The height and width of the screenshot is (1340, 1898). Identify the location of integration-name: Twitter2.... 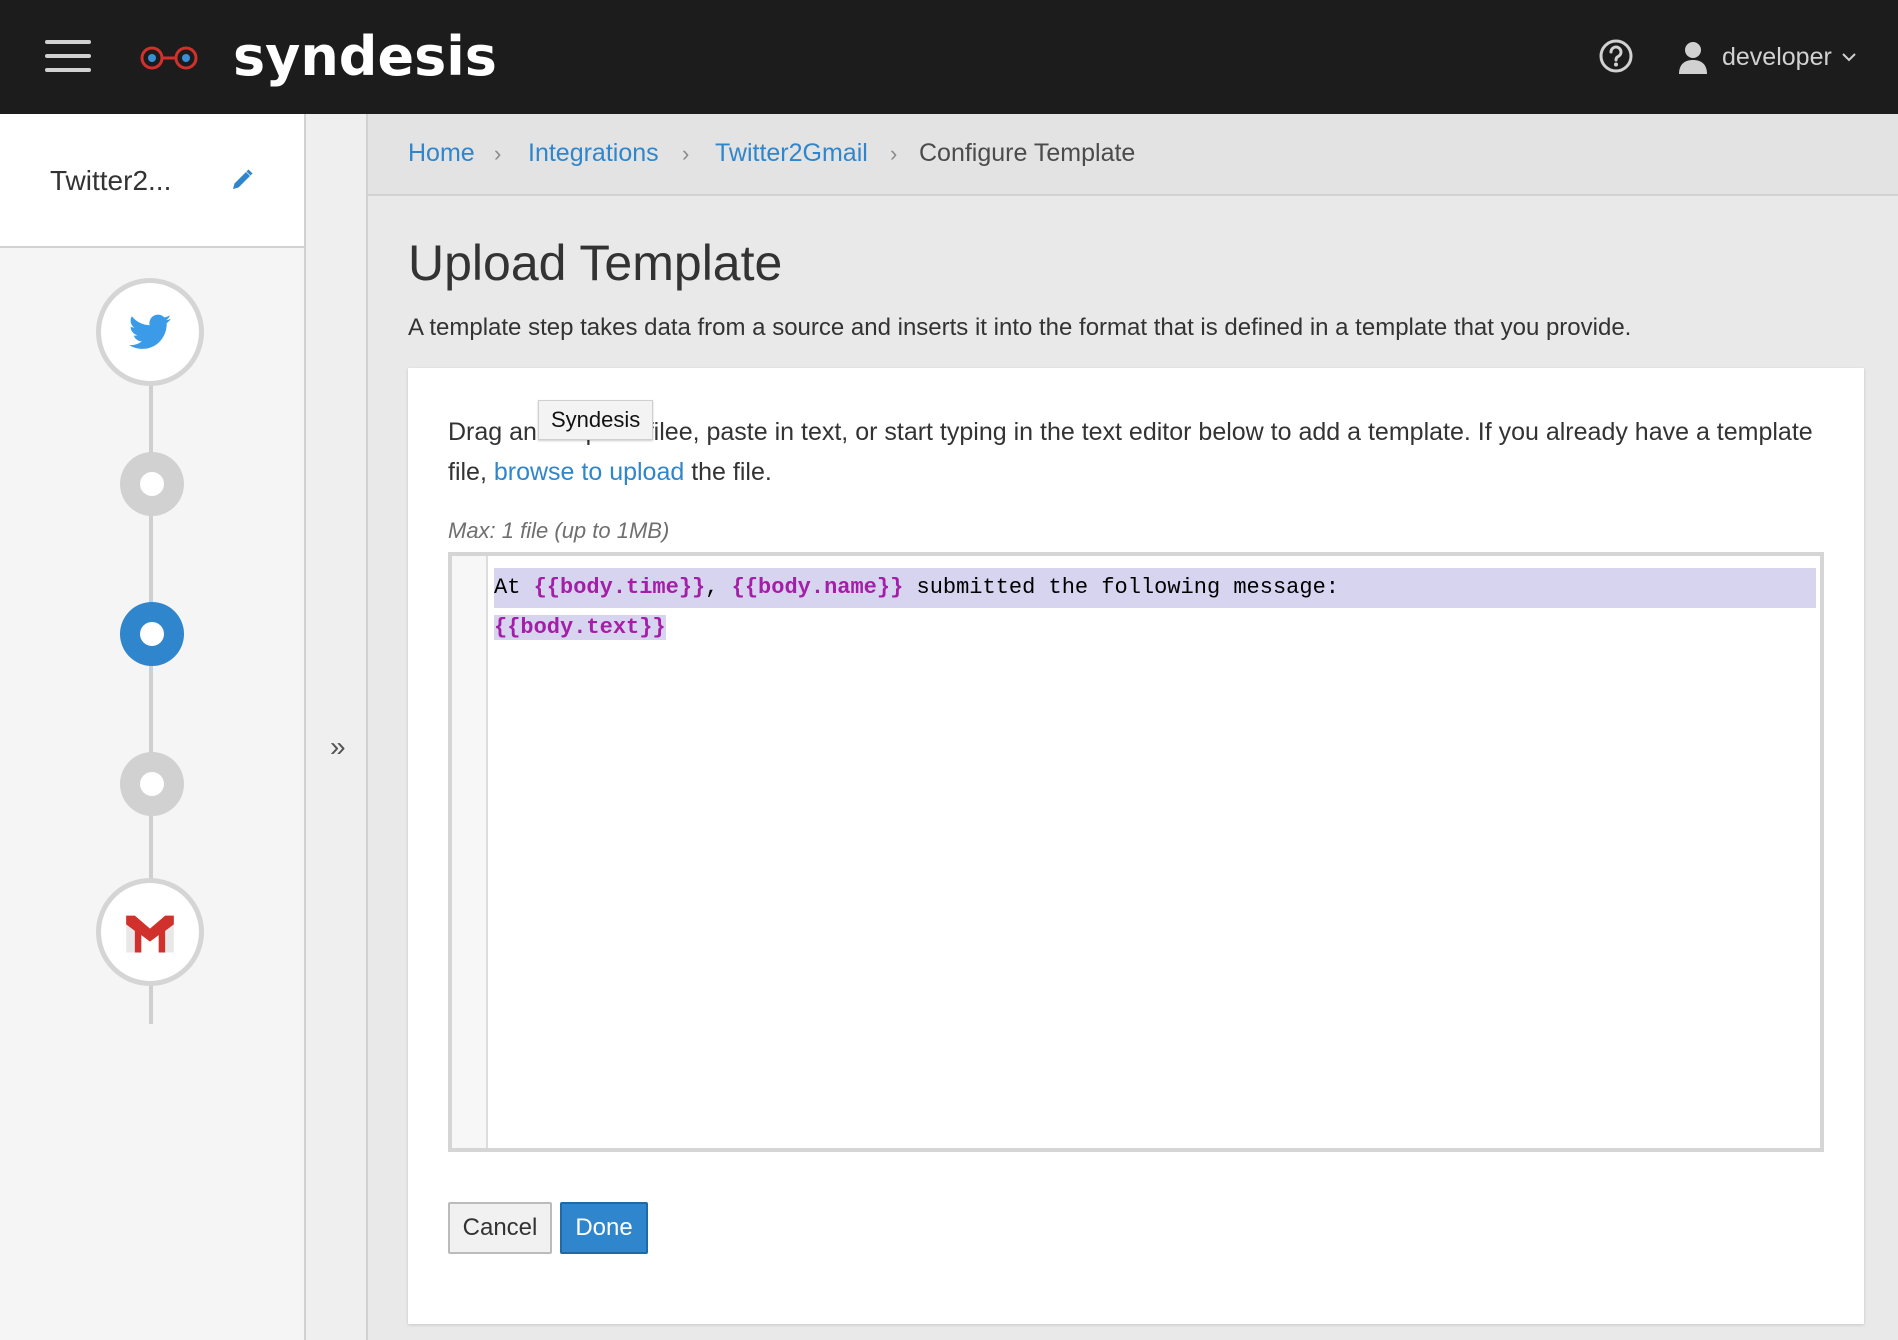
(111, 180).